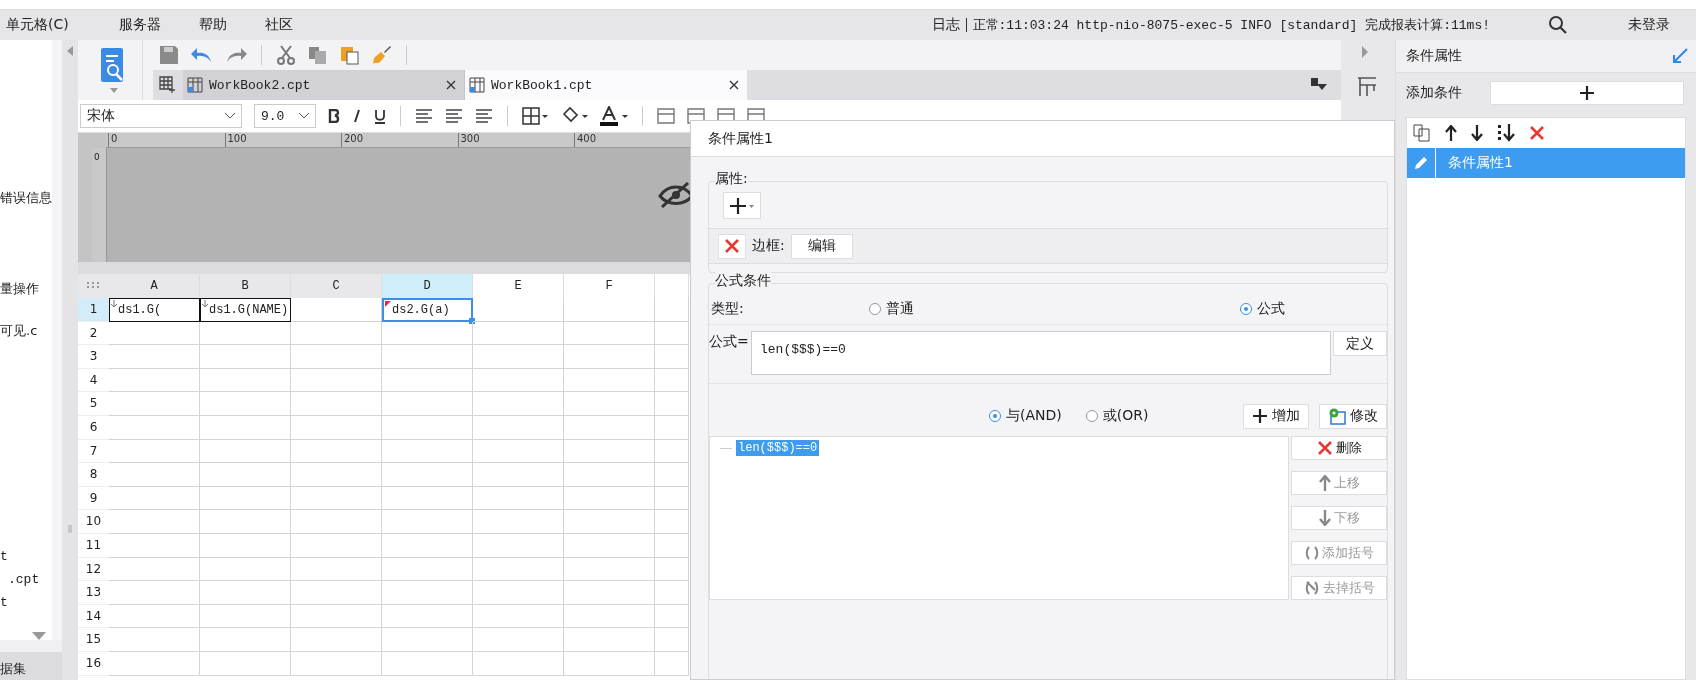 The width and height of the screenshot is (1696, 680). What do you see at coordinates (334, 116) in the screenshot?
I see `bold-icon` at bounding box center [334, 116].